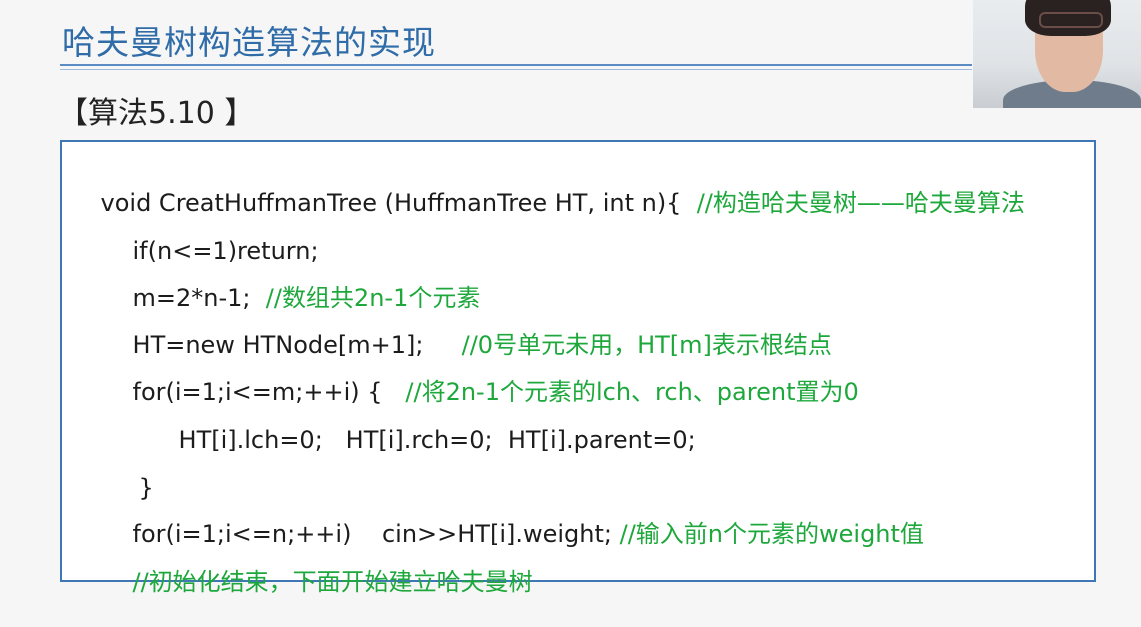 This screenshot has height=627, width=1141. Describe the element at coordinates (1071, 20) in the screenshot. I see `presenter-glasses` at that location.